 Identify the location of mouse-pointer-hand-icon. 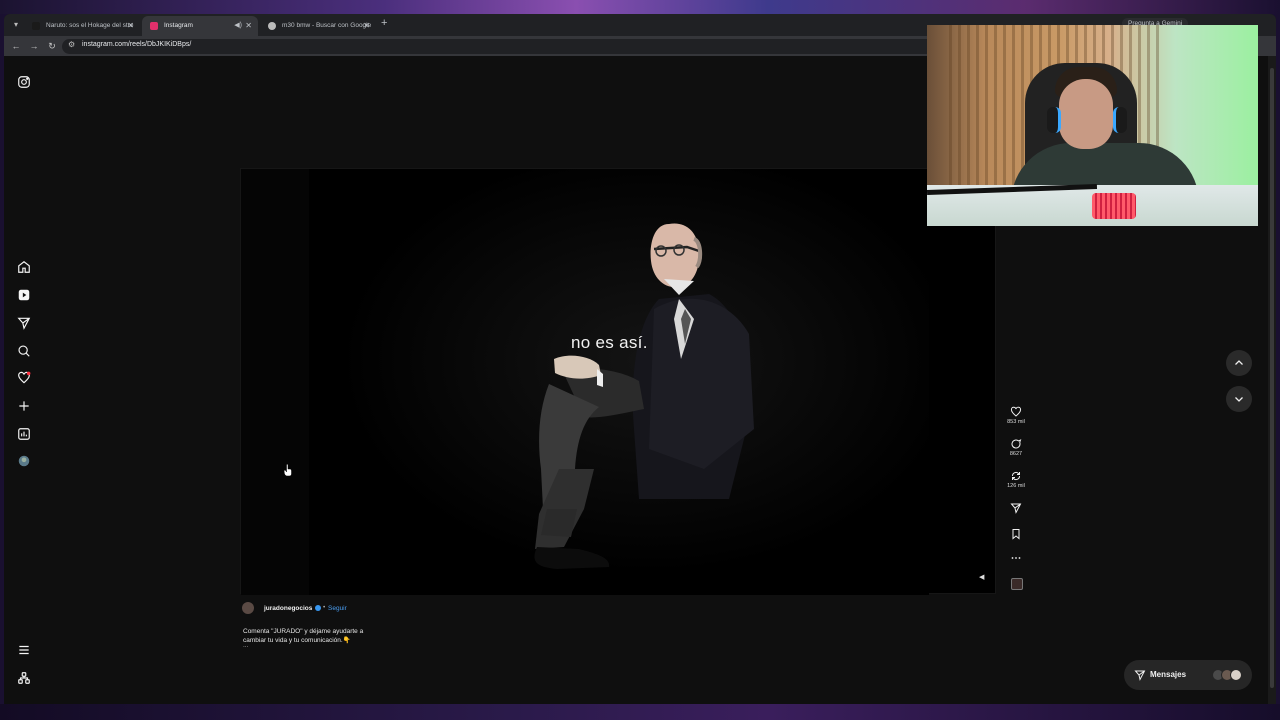
(288, 470).